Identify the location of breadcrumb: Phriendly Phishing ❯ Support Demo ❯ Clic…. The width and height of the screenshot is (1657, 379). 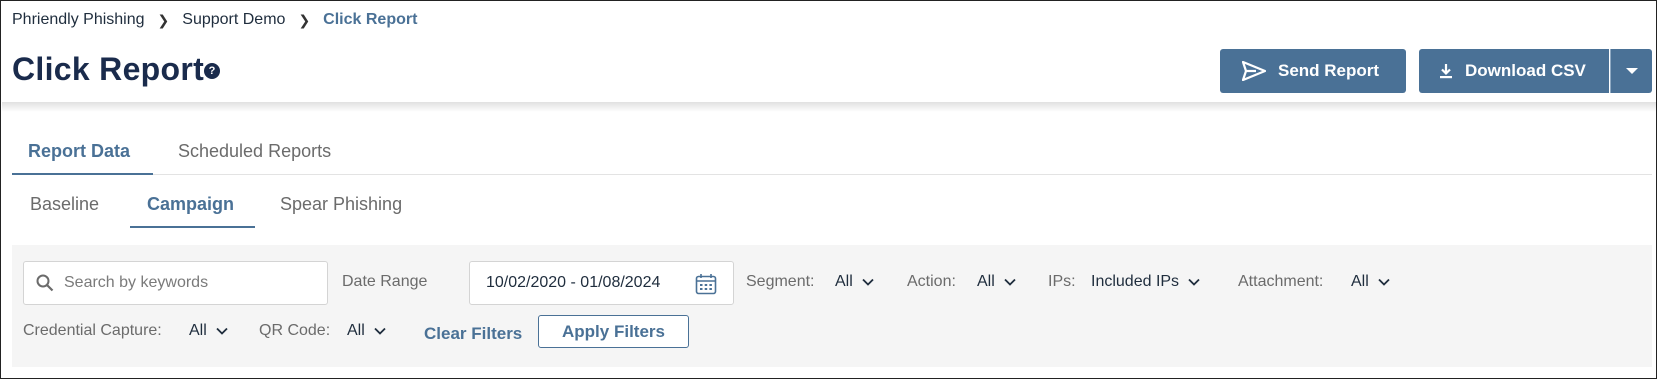
(214, 20).